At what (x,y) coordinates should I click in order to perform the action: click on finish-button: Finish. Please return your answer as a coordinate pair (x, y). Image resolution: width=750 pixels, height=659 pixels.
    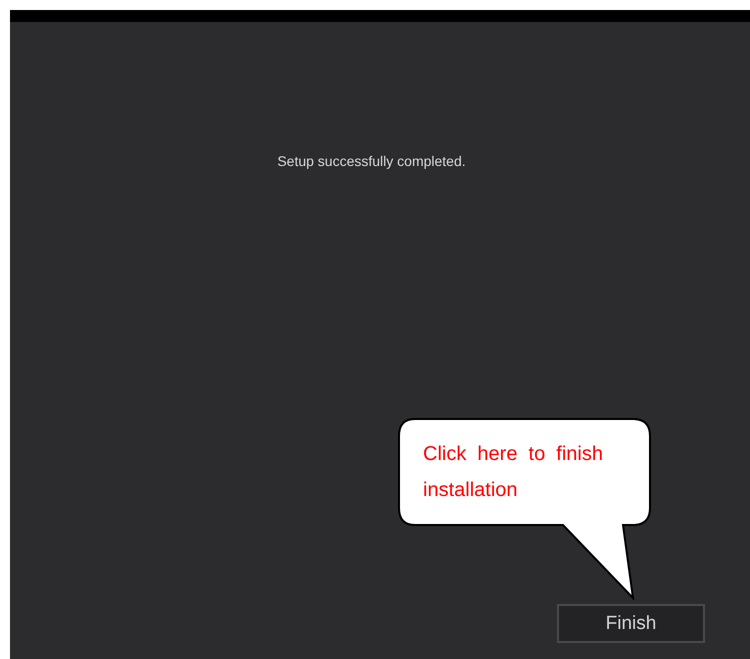
    Looking at the image, I should click on (631, 623).